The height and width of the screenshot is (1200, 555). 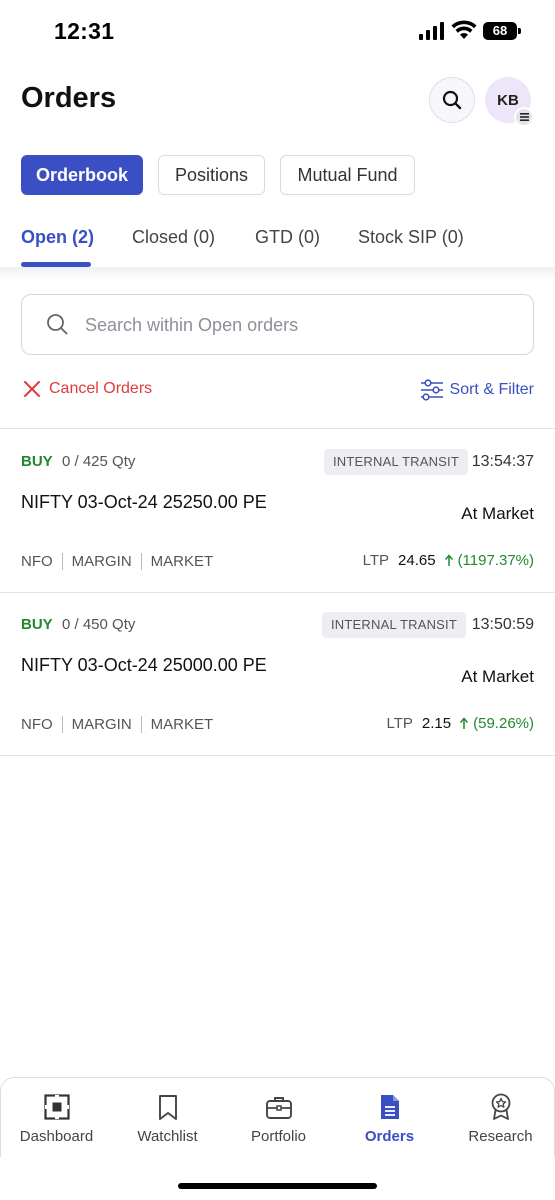 What do you see at coordinates (277, 755) in the screenshot?
I see `divider` at bounding box center [277, 755].